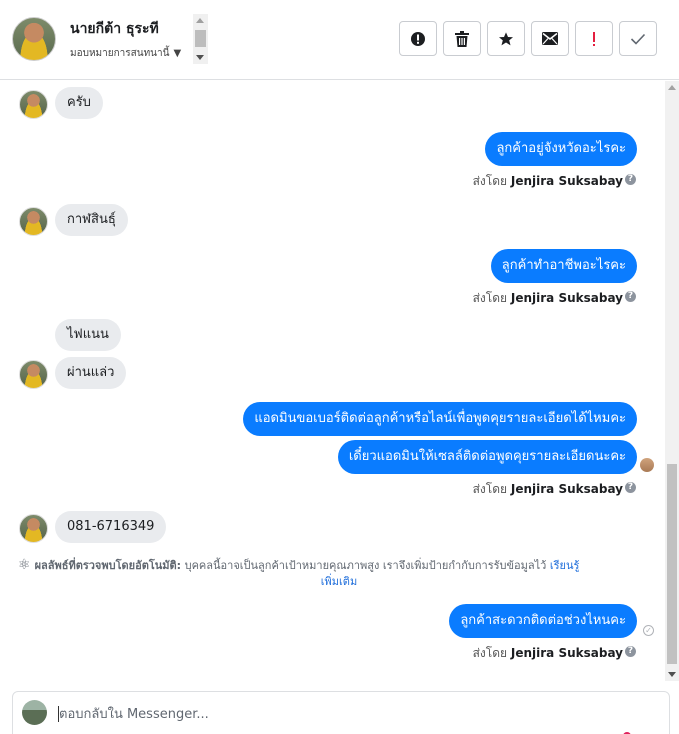 This screenshot has height=734, width=679. What do you see at coordinates (177, 53) in the screenshot?
I see `caret-down-icon: ▼` at bounding box center [177, 53].